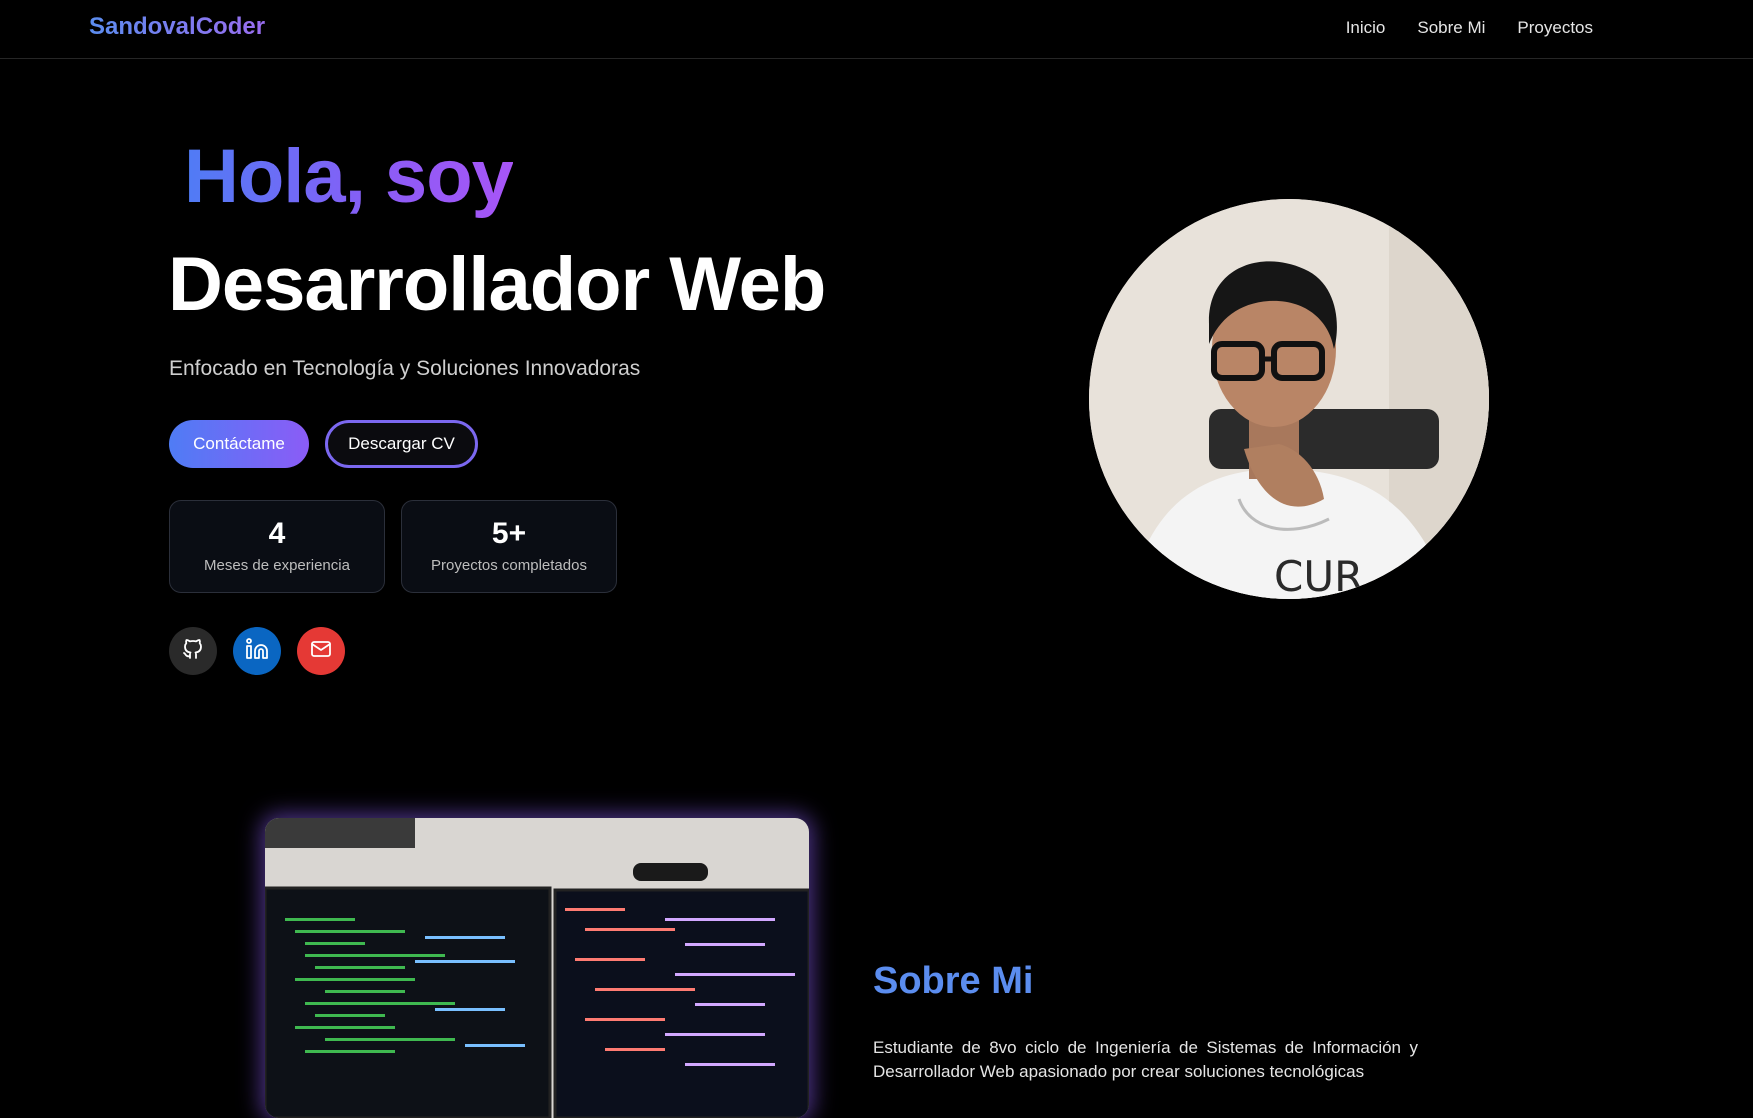 The image size is (1753, 1118). Describe the element at coordinates (401, 444) in the screenshot. I see `download-cv-button: Descargar CV` at that location.